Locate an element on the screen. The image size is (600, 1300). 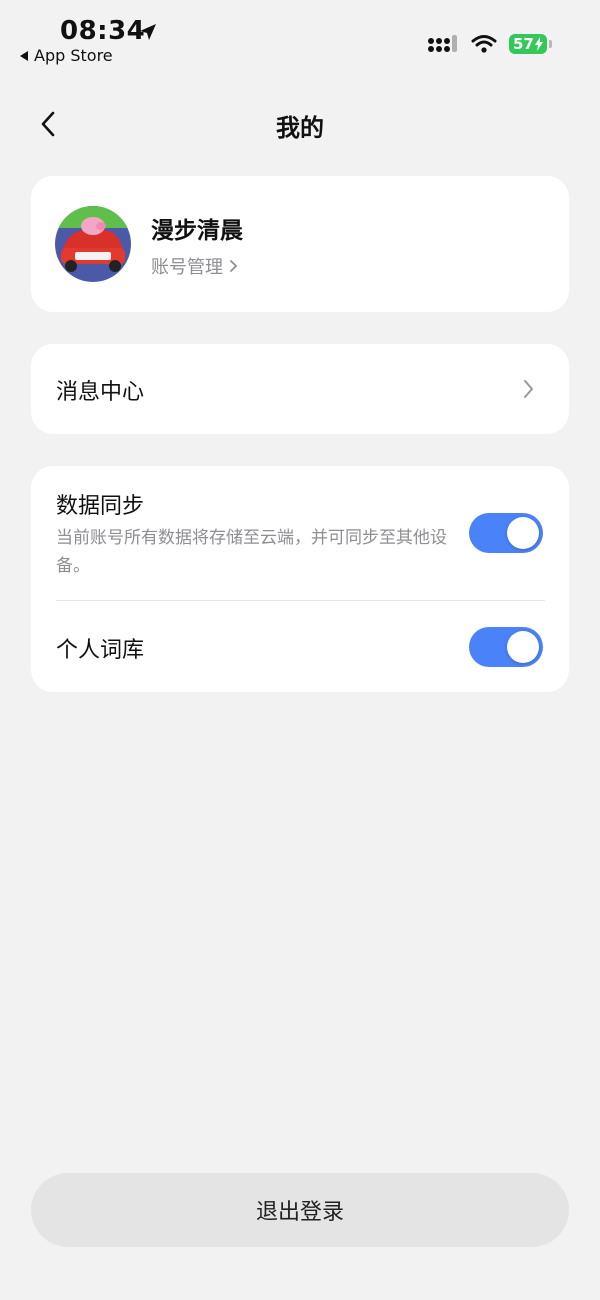
bolt-icon is located at coordinates (538, 44).